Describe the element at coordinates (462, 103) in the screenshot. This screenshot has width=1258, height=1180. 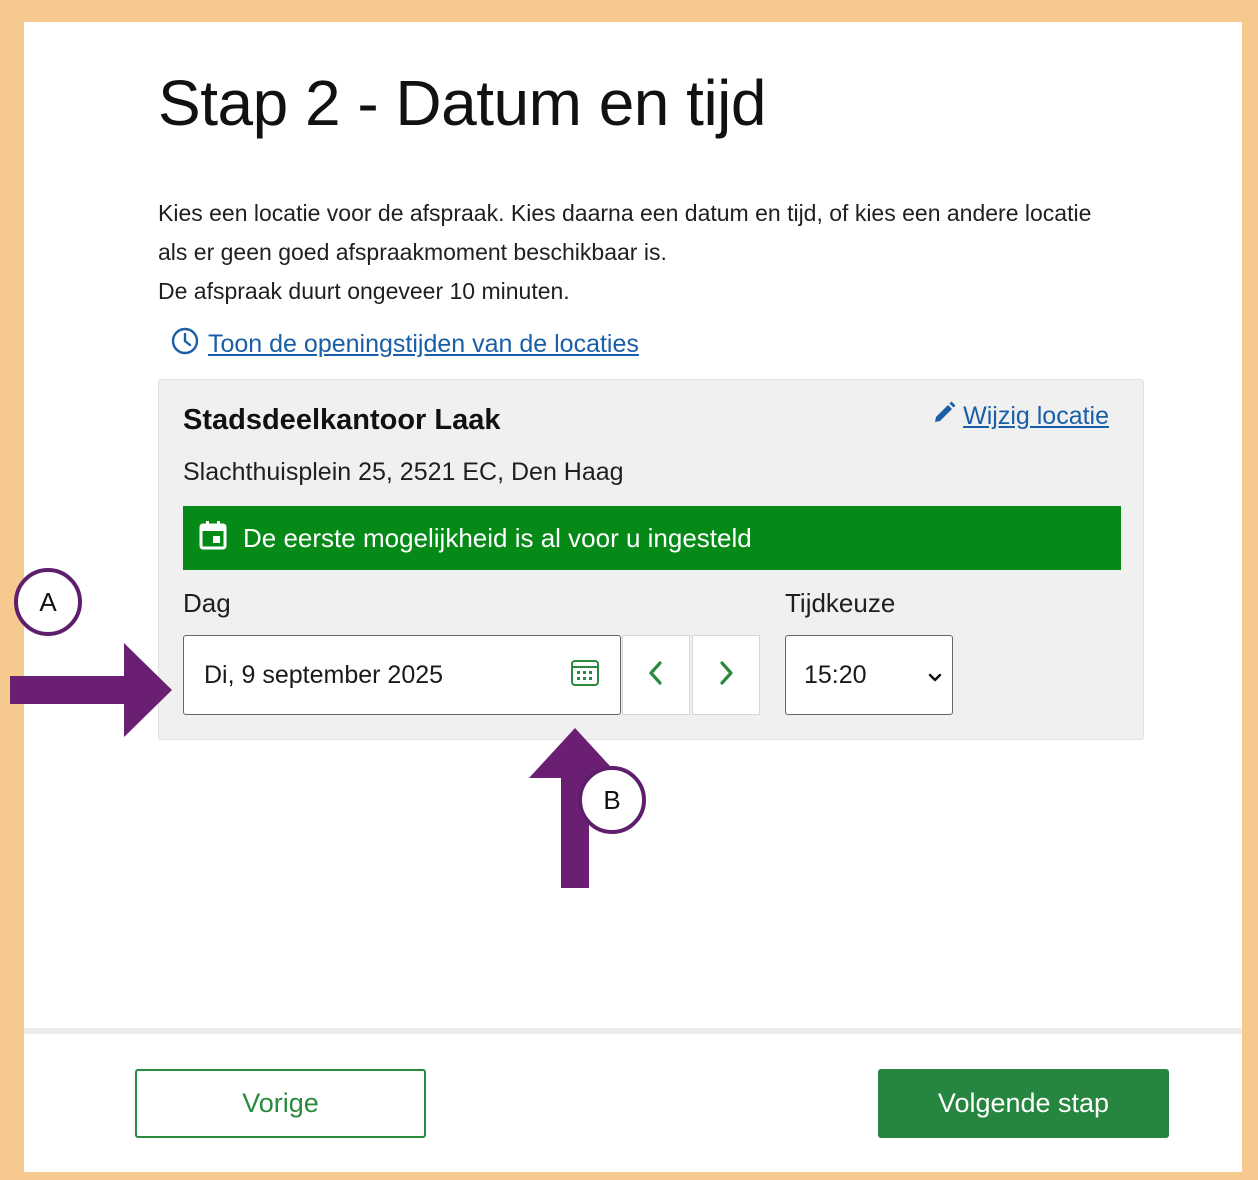
I see `page-title: Stap 2 - Datum en tijd` at that location.